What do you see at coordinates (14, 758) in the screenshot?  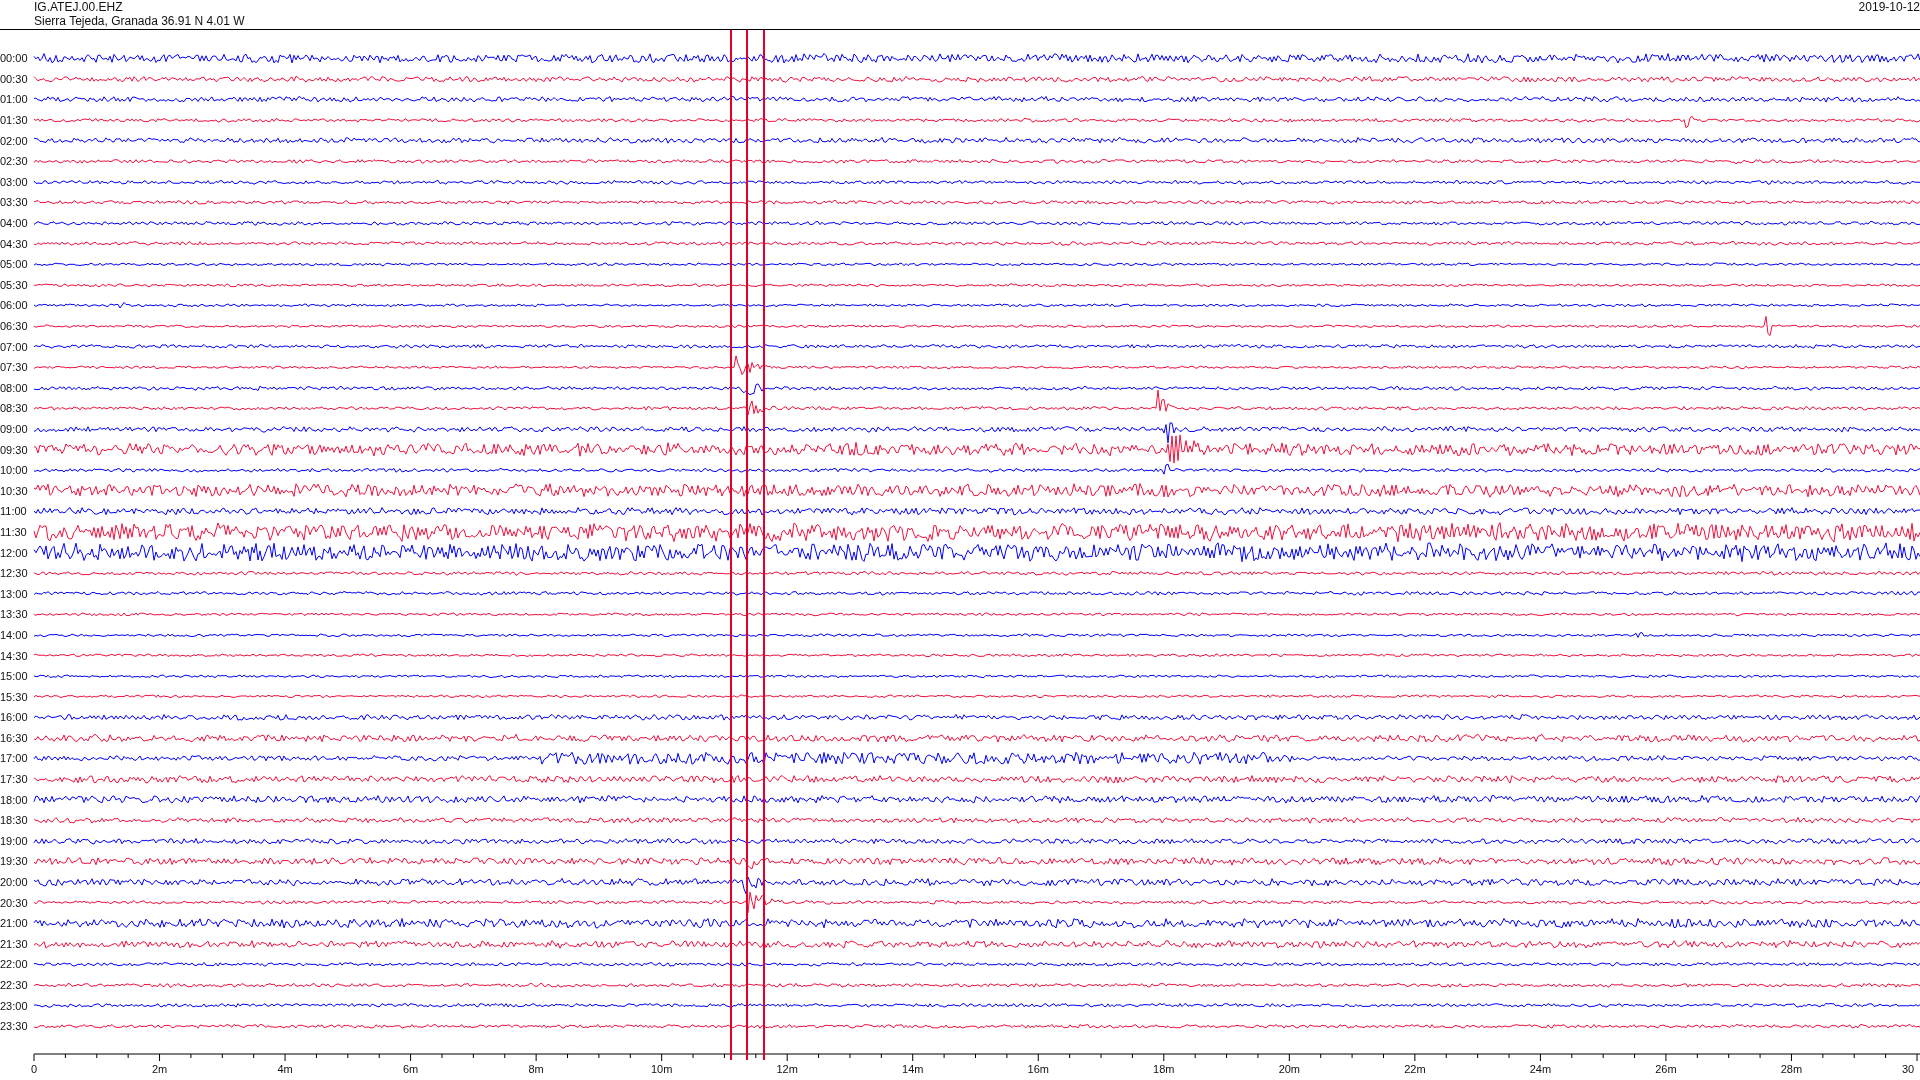 I see `time-label: 17:00` at bounding box center [14, 758].